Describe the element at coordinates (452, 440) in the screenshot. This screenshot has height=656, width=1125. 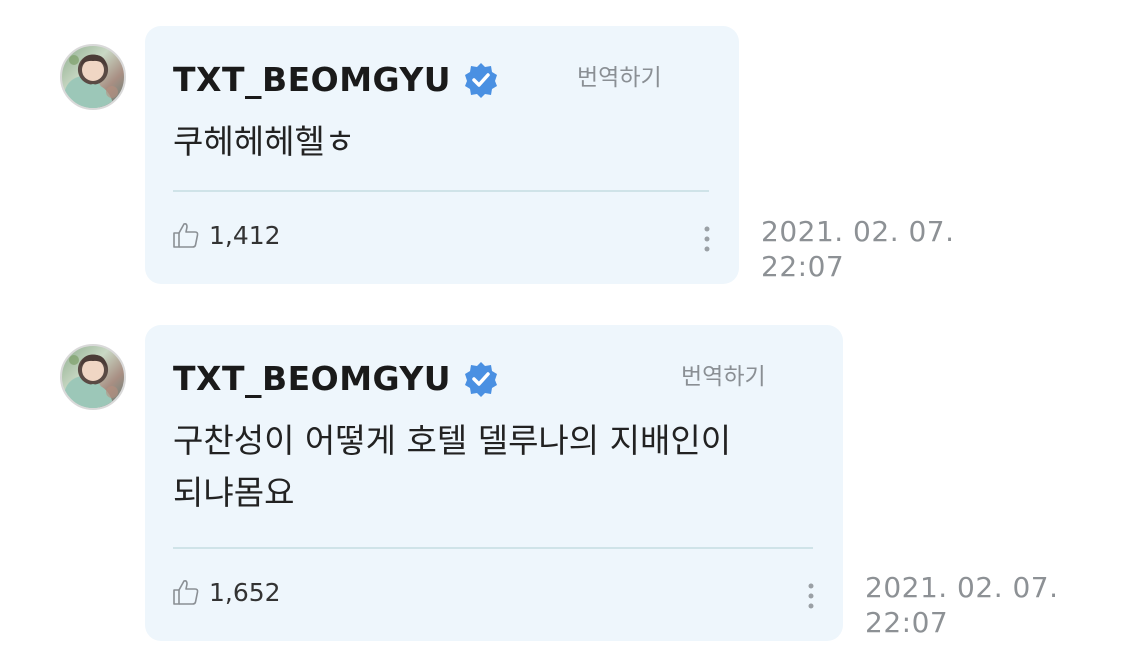
I see `message-line: 구찬성이 어떻게 호텔 델루나의 지배인이` at that location.